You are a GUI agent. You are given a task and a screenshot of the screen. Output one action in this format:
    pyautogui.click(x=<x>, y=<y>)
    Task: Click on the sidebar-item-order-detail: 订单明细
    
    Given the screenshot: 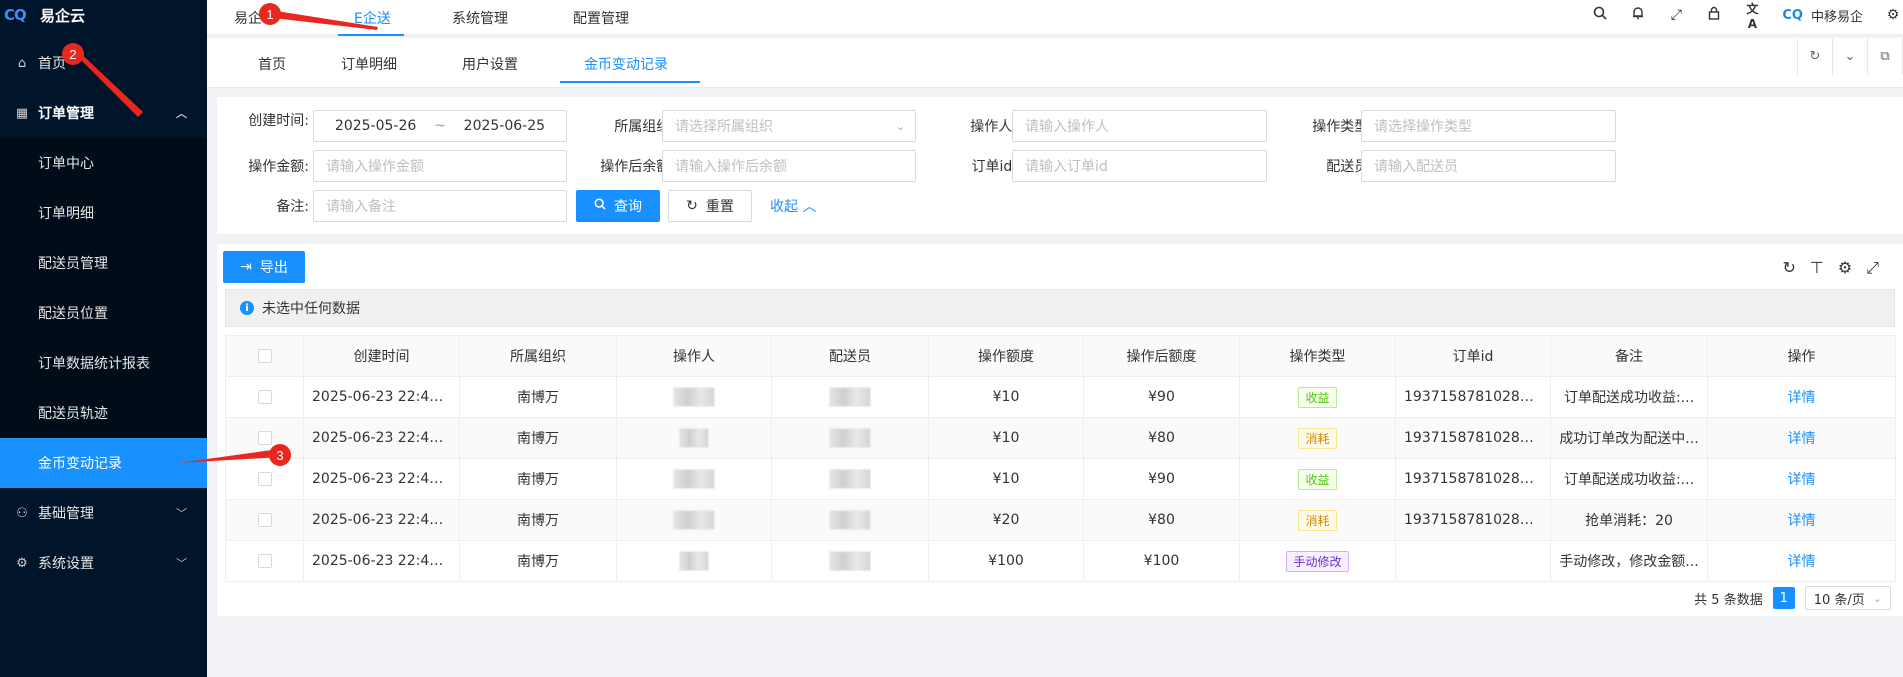 What is the action you would take?
    pyautogui.click(x=103, y=213)
    